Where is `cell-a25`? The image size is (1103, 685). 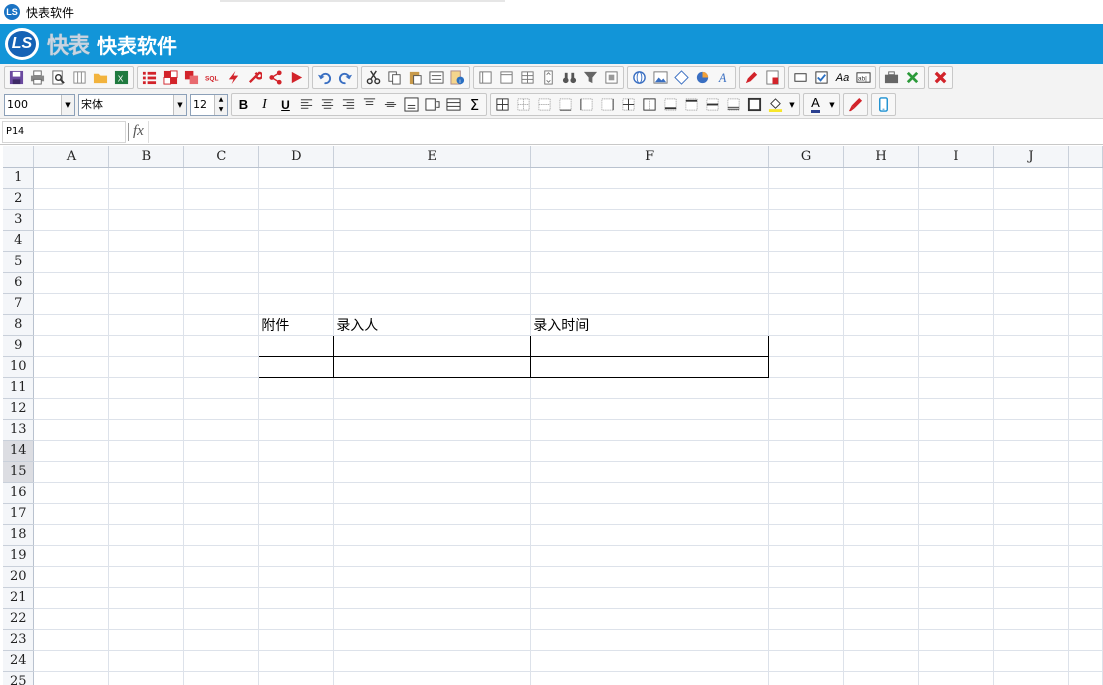 cell-a25 is located at coordinates (71, 678).